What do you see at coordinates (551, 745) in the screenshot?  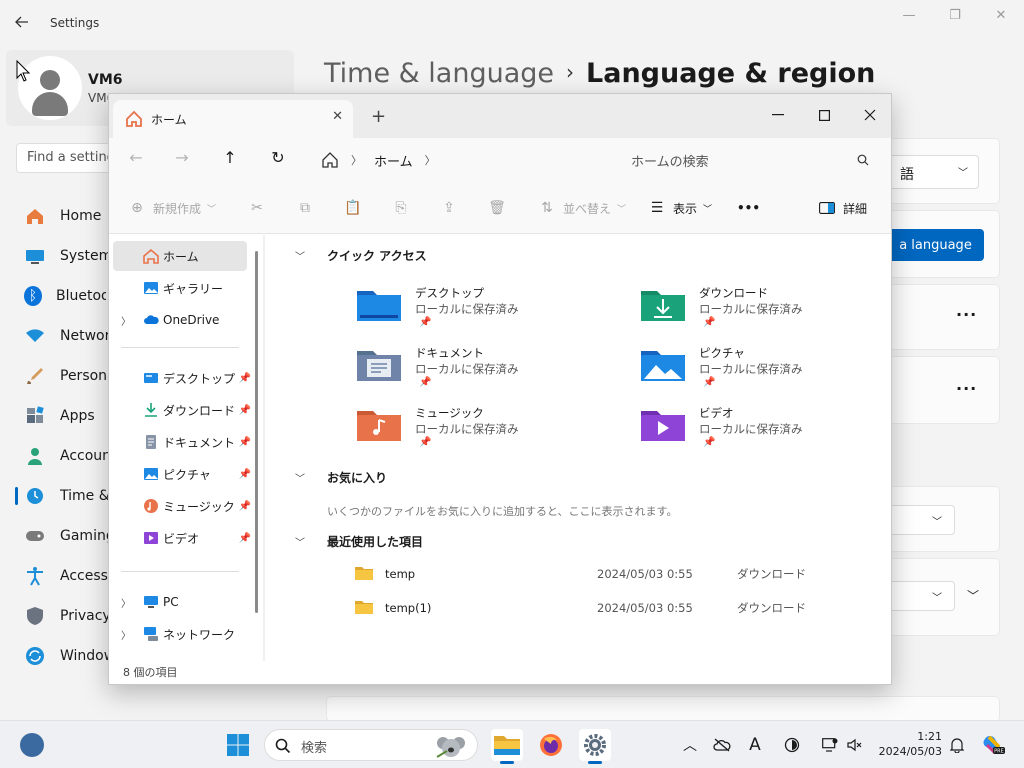 I see `firefox-taskbar-button` at bounding box center [551, 745].